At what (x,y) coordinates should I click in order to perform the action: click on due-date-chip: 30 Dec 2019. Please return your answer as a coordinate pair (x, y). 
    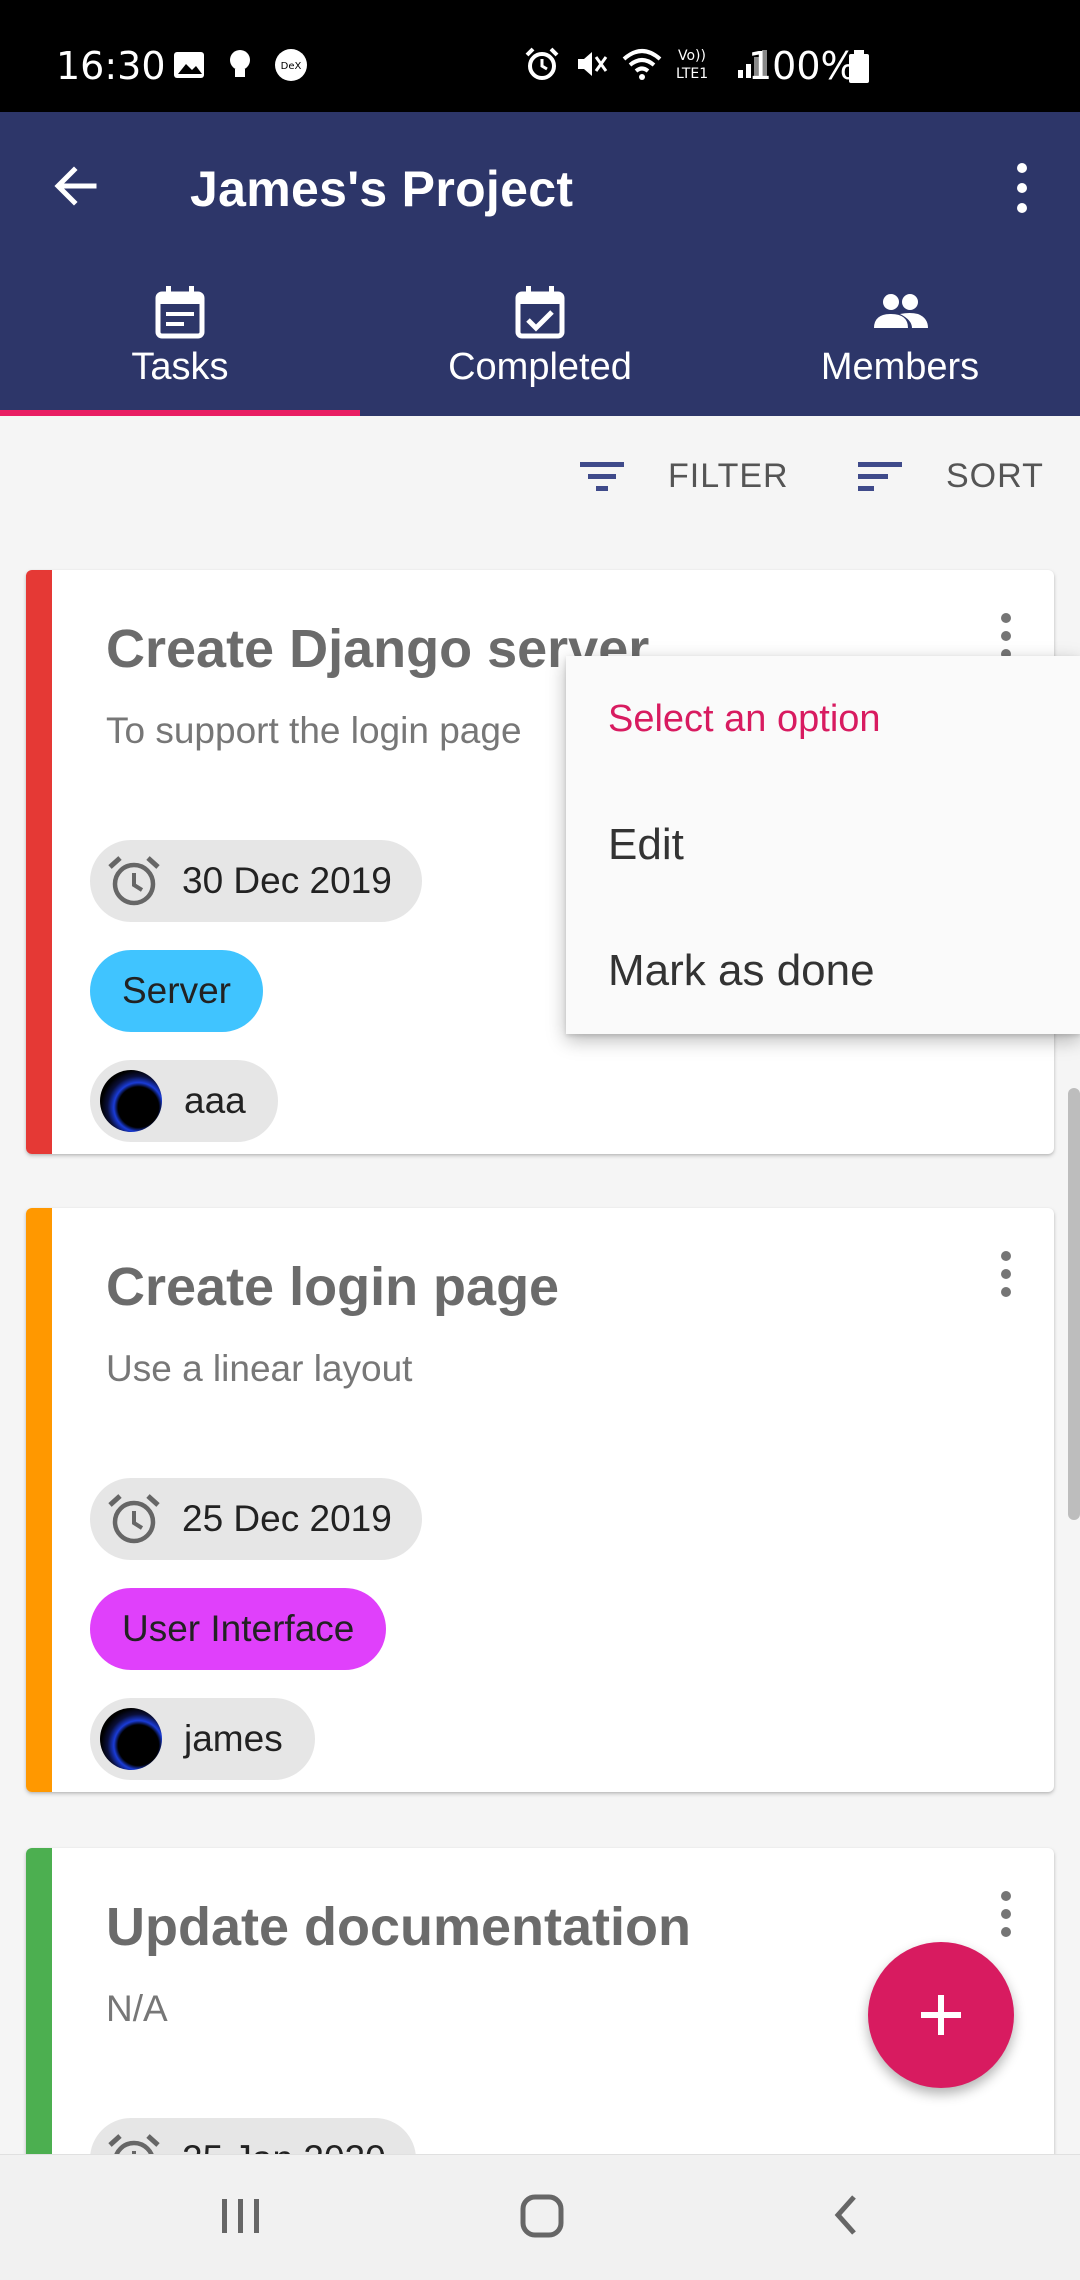
    Looking at the image, I should click on (256, 881).